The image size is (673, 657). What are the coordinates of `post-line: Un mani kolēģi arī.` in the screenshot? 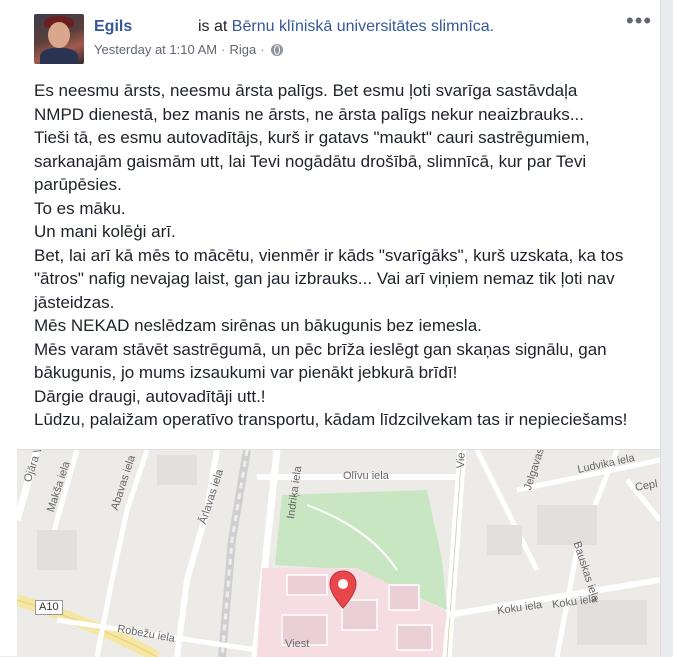 It's located at (105, 231).